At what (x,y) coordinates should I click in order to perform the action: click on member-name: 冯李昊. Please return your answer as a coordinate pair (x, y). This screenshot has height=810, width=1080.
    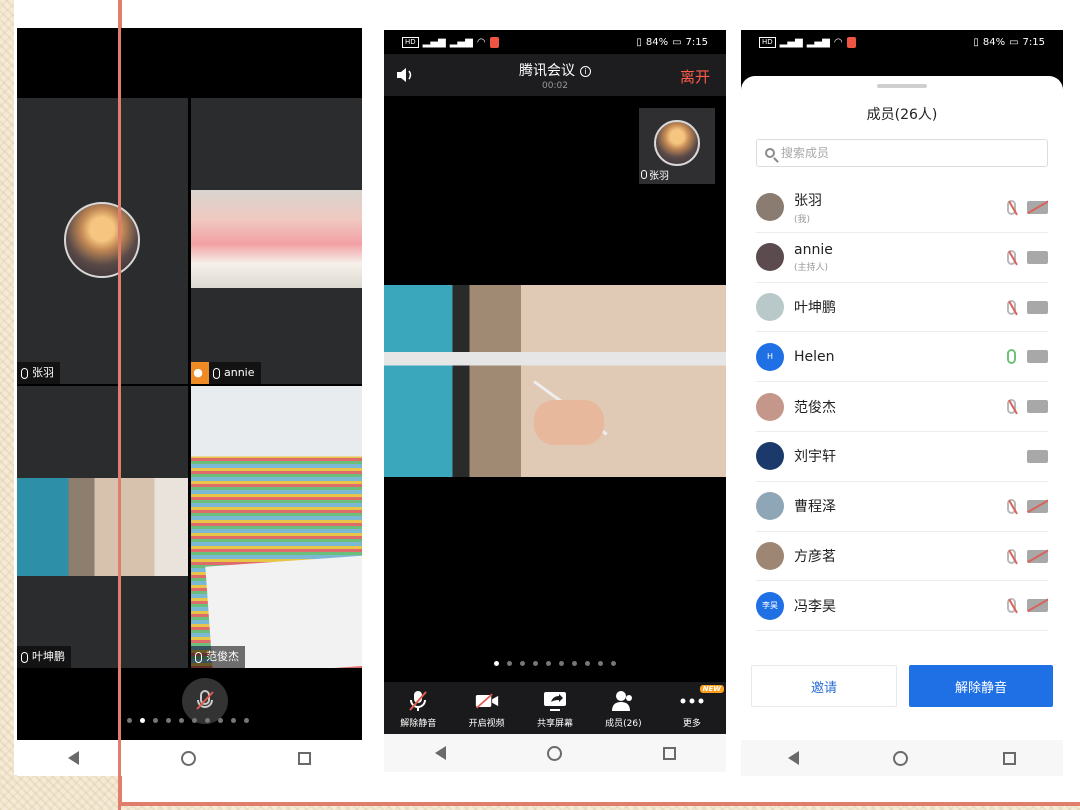
    Looking at the image, I should click on (815, 606).